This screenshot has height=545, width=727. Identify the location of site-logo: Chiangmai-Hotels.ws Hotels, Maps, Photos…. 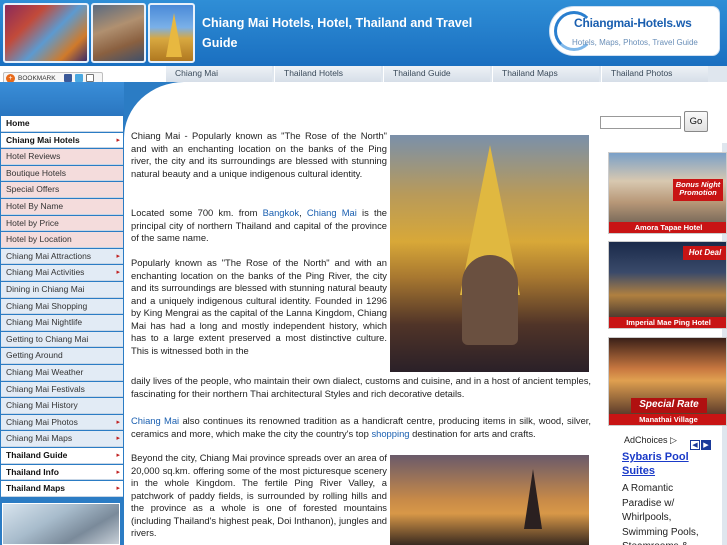
(634, 31).